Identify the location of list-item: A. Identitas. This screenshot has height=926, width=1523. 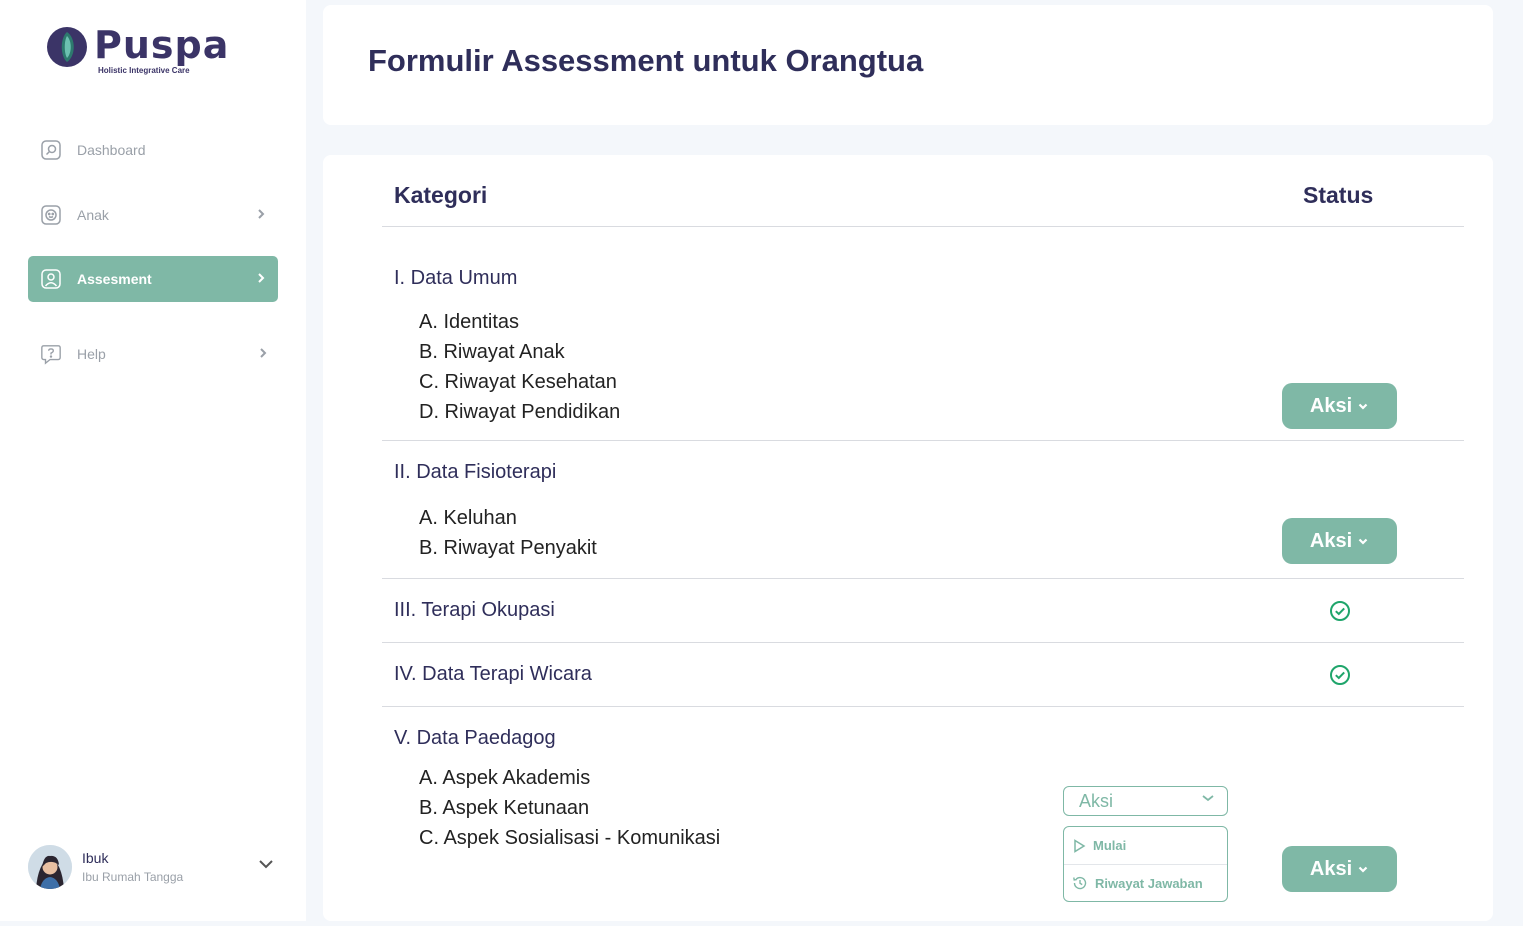
(469, 322).